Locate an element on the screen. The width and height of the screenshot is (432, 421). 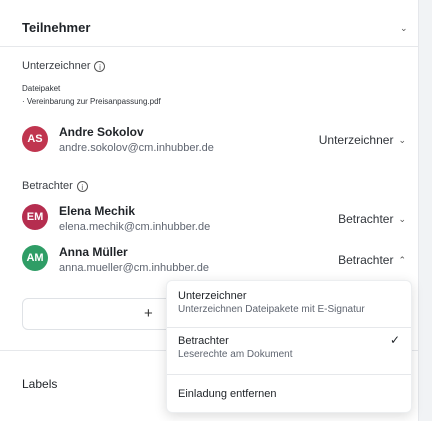
check-icon: ✓ is located at coordinates (394, 340).